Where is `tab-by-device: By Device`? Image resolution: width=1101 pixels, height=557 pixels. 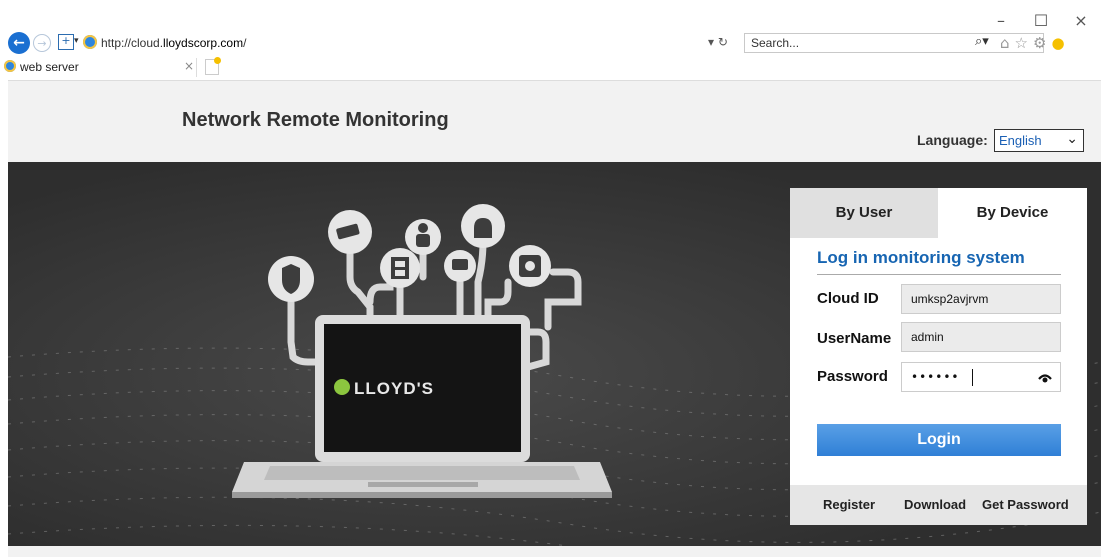
tab-by-device: By Device is located at coordinates (1012, 213).